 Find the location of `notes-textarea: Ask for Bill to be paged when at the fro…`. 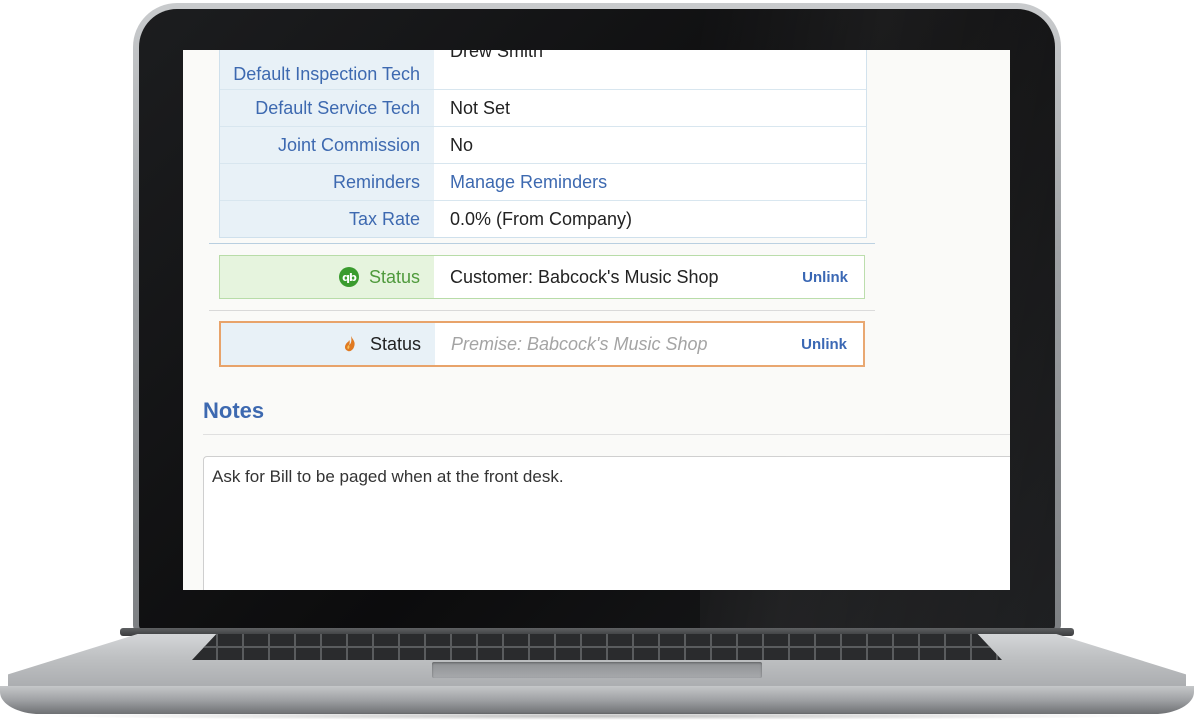

notes-textarea: Ask for Bill to be paged when at the fro… is located at coordinates (606, 523).